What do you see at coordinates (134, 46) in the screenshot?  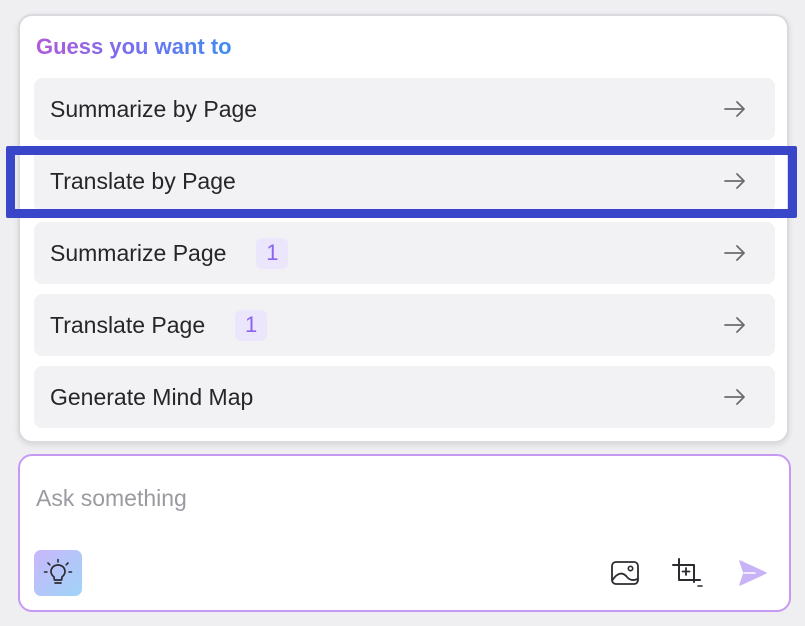 I see `suggestion-panel-title: Guess you want to` at bounding box center [134, 46].